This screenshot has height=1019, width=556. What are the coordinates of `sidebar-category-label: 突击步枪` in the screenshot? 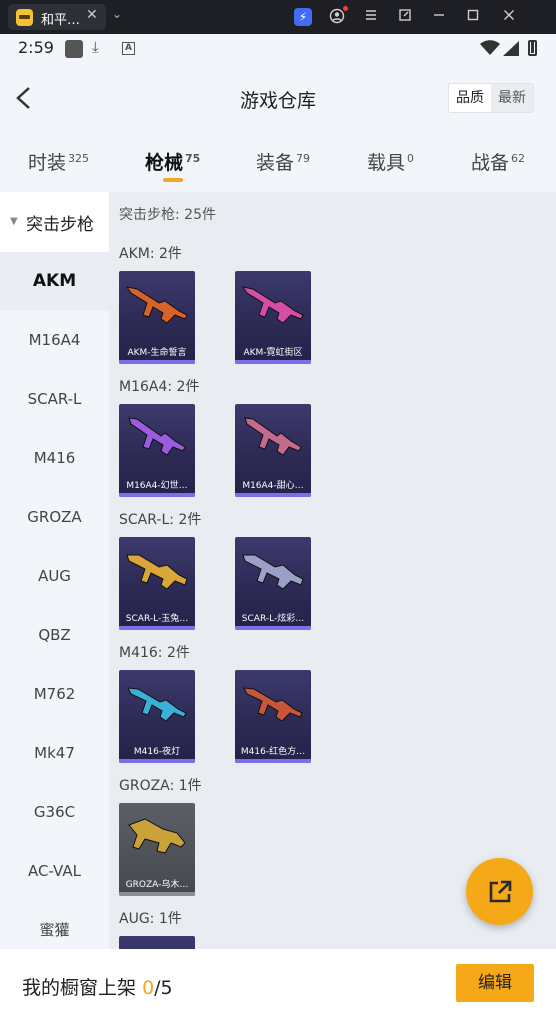 It's located at (60, 225).